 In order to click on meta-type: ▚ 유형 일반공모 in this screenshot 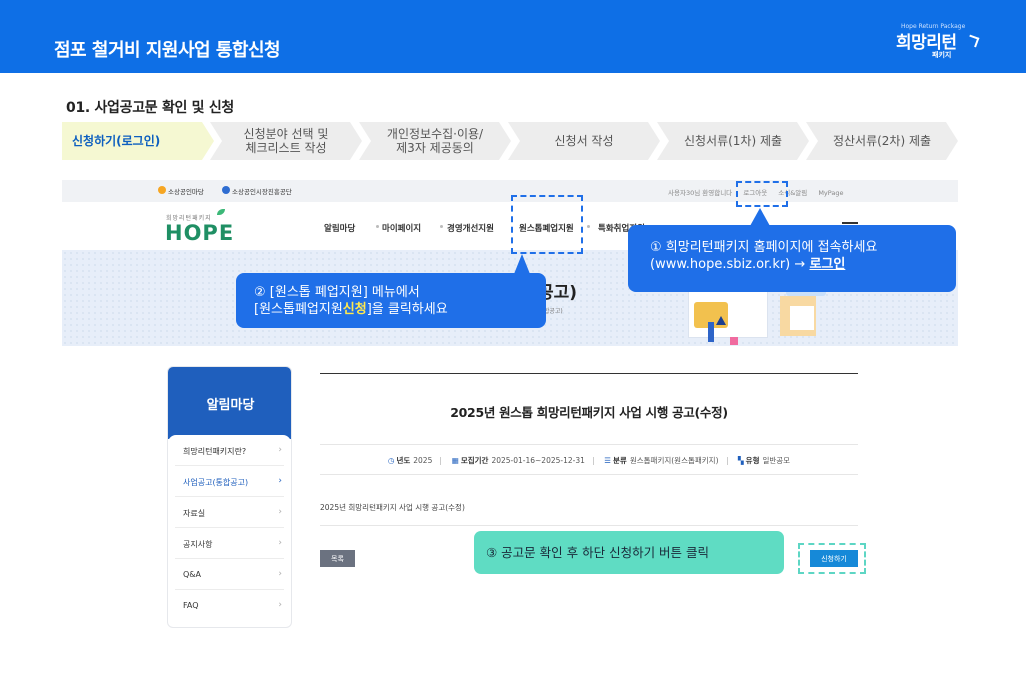, I will do `click(764, 460)`.